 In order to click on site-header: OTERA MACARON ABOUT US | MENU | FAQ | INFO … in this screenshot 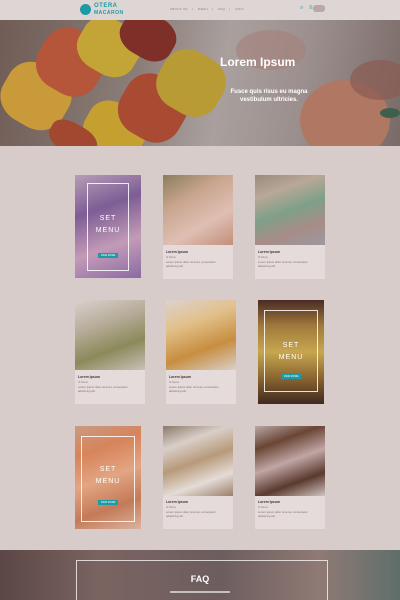, I will do `click(200, 10)`.